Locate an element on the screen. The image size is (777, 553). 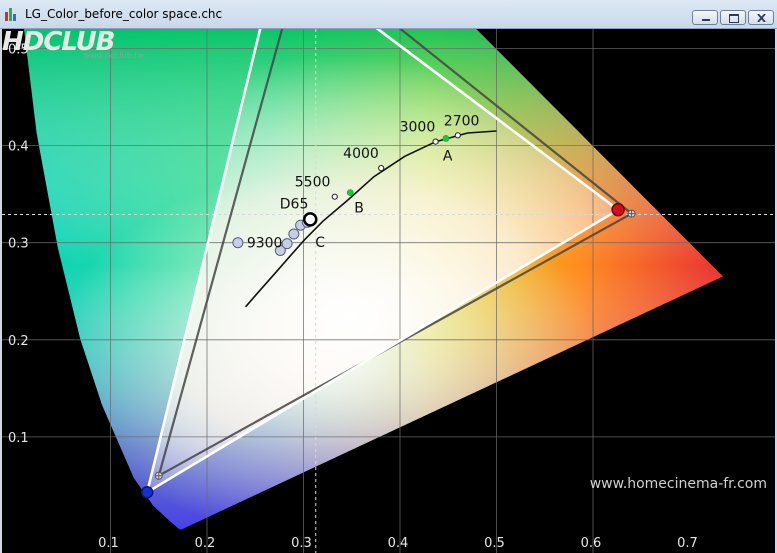
window-title: LG_Color_before_color space.chc is located at coordinates (124, 14).